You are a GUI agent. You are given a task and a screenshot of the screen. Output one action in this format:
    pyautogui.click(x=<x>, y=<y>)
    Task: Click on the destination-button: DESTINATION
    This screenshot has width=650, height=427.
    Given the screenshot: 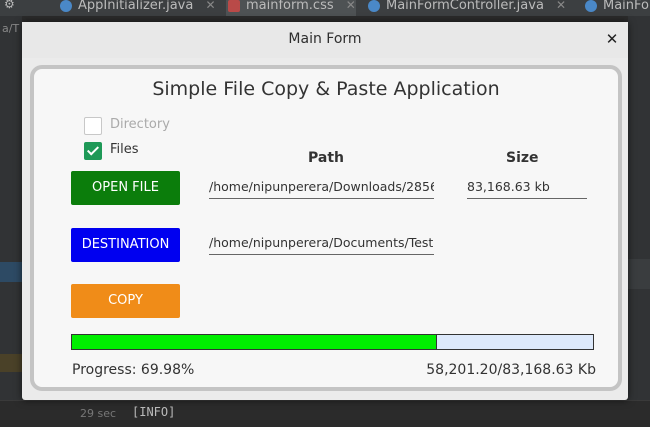 What is the action you would take?
    pyautogui.click(x=125, y=245)
    